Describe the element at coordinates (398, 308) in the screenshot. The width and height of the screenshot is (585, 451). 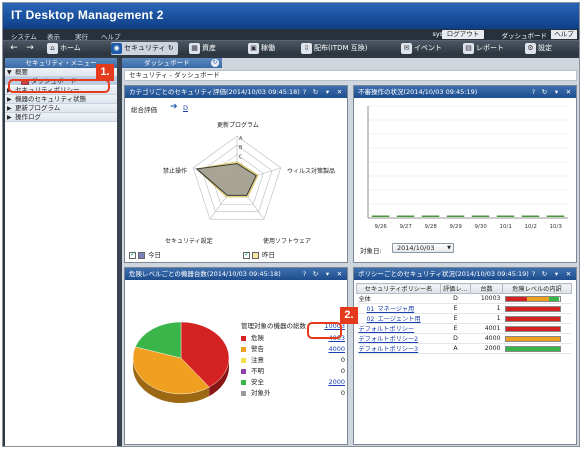
I see `policy-name: 01_マネージャ用` at that location.